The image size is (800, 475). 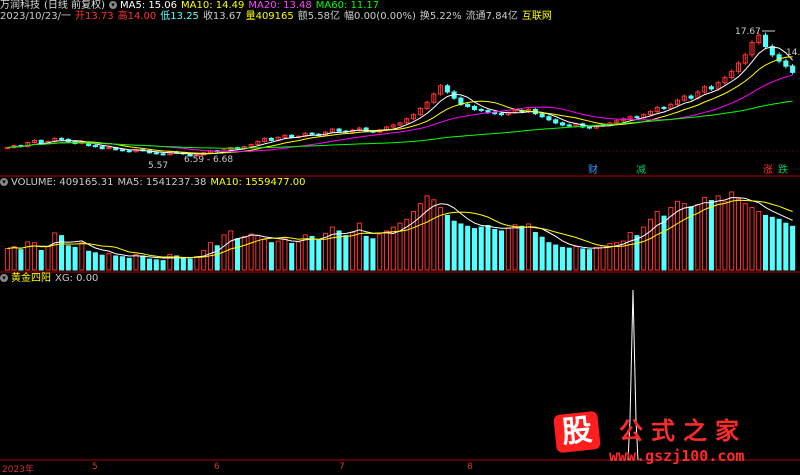 I want to click on right-dash-label: —, so click(x=790, y=66).